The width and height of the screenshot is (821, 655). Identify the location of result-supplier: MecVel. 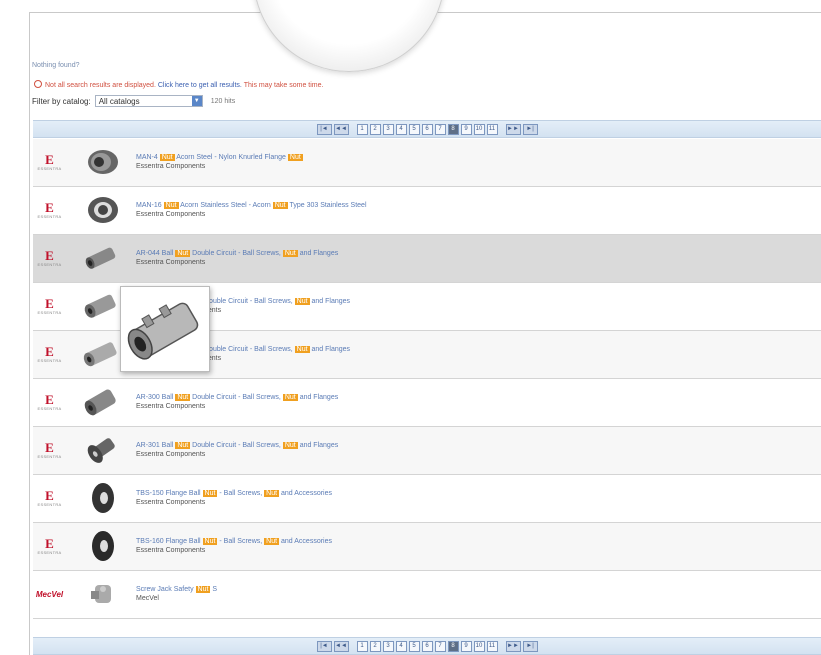
(147, 598).